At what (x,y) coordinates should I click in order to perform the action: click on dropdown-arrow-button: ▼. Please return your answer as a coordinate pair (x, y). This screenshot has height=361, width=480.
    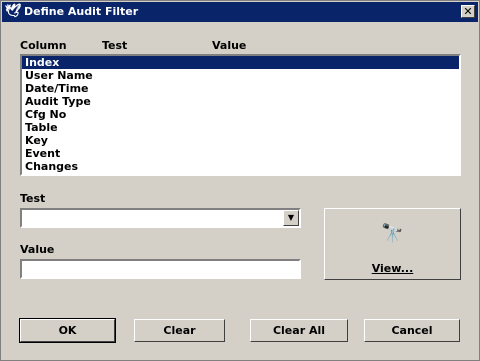
    Looking at the image, I should click on (291, 218).